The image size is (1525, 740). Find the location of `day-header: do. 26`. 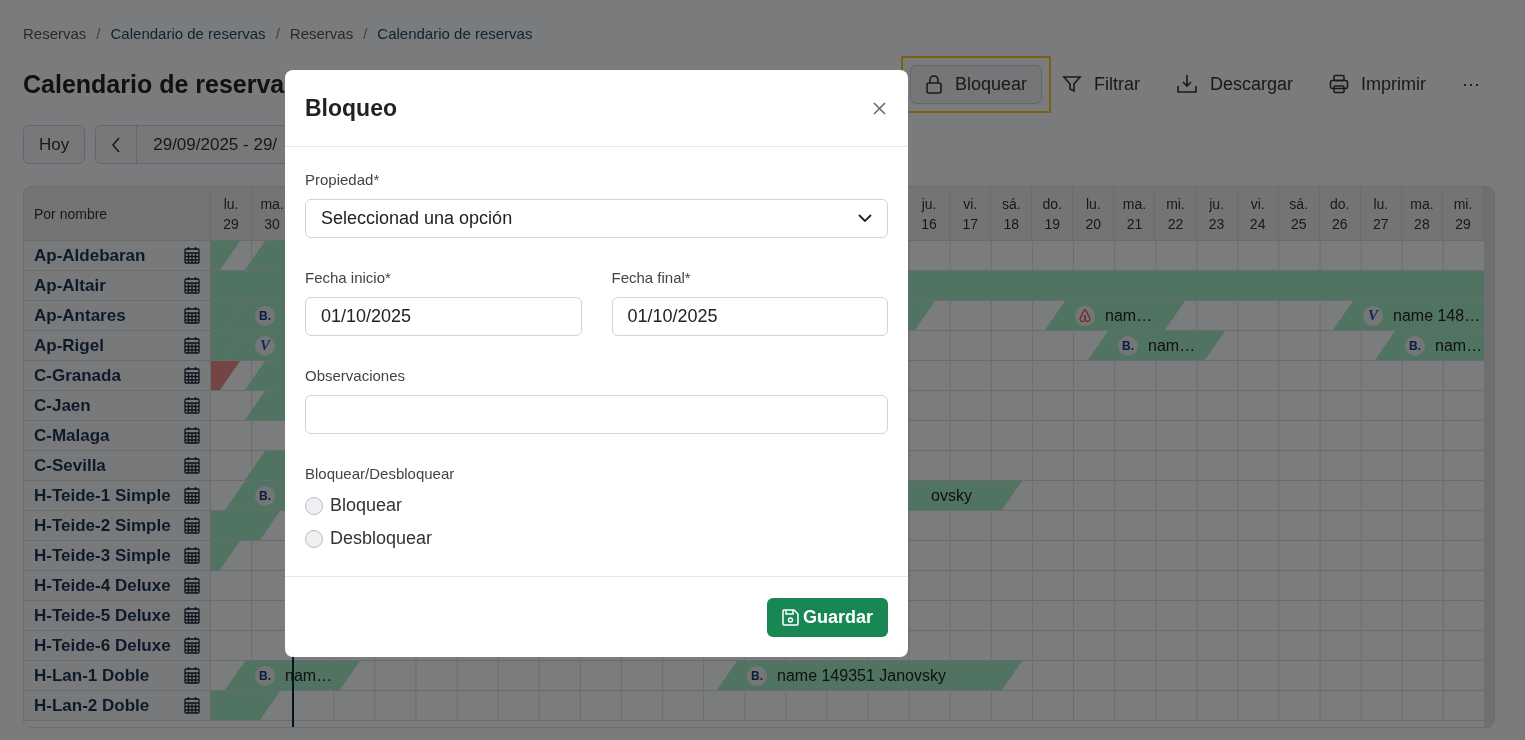

day-header: do. 26 is located at coordinates (1340, 213).